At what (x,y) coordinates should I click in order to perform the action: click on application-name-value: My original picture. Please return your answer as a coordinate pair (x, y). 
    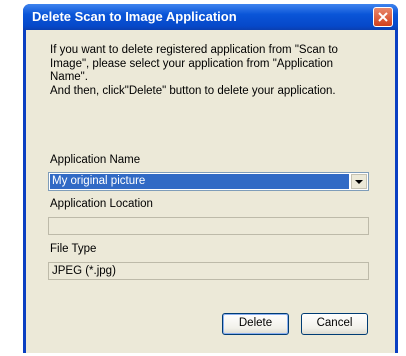
    Looking at the image, I should click on (199, 181).